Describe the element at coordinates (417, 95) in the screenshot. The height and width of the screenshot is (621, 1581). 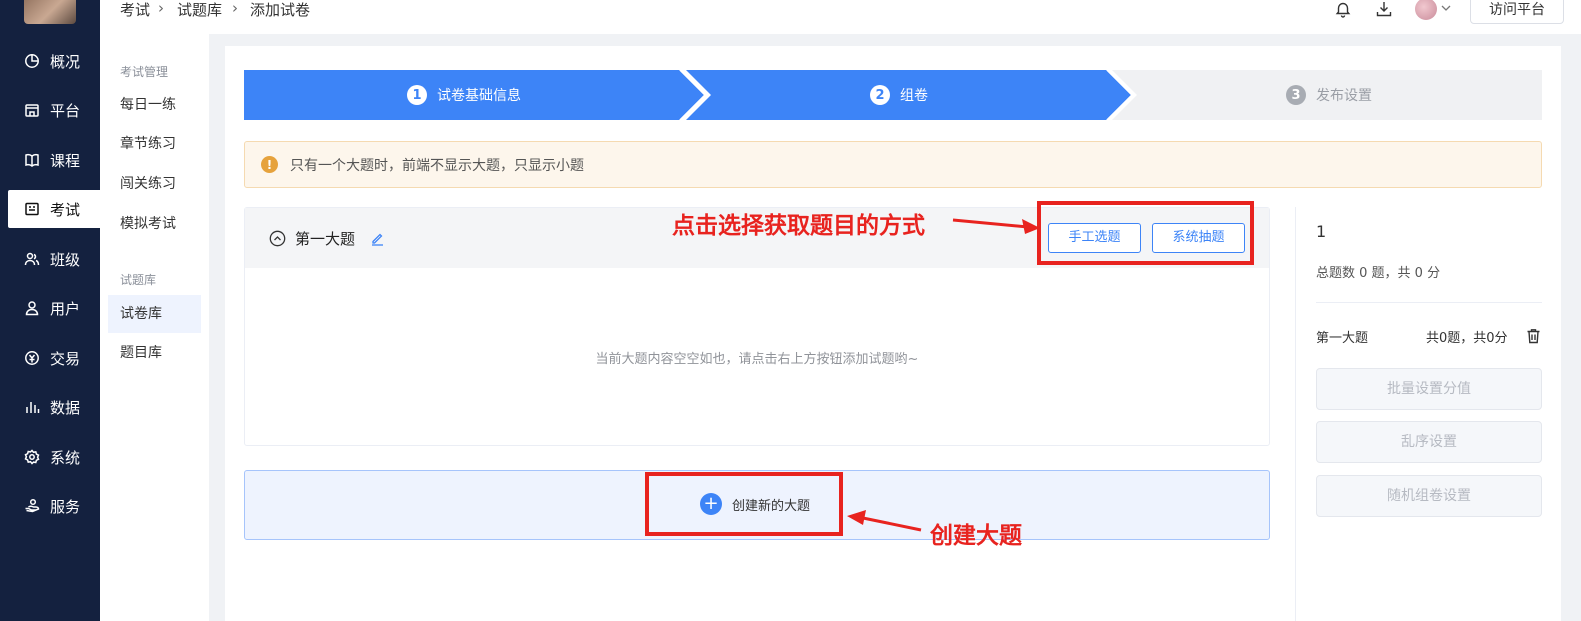
I see `step-number: 1` at that location.